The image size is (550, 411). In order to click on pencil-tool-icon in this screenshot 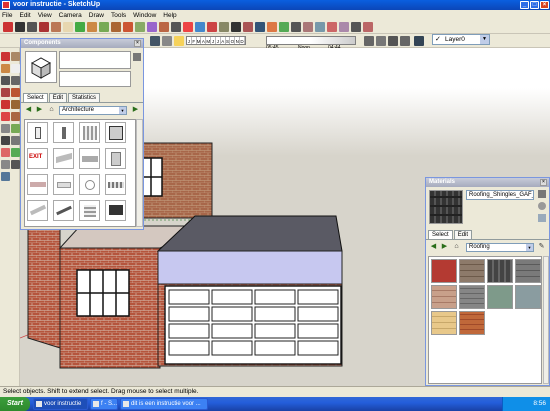, I will do `click(20, 27)`.